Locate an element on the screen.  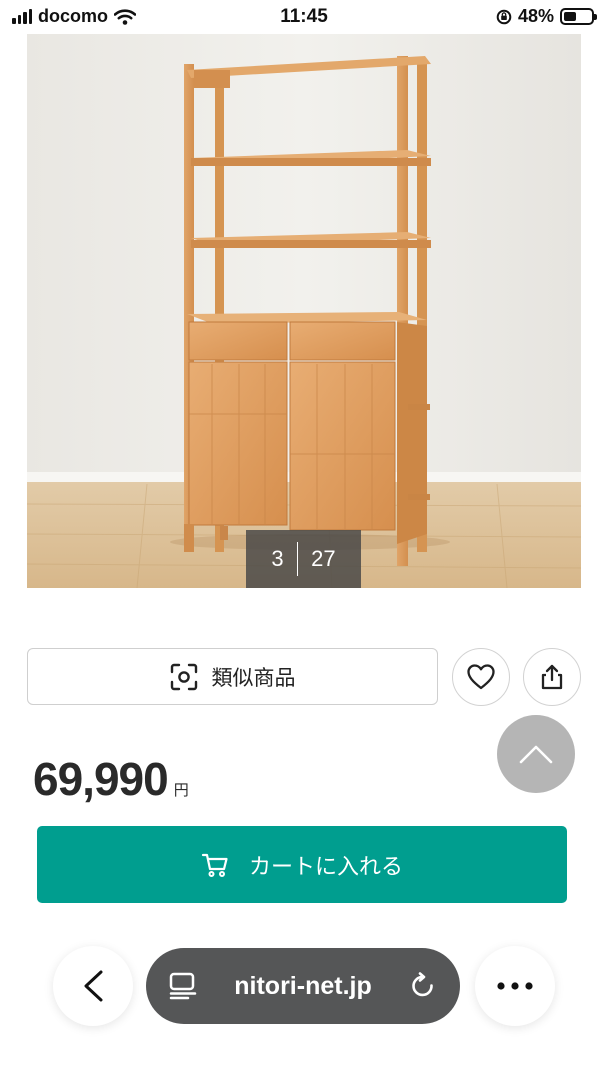
battery-icon is located at coordinates (578, 16).